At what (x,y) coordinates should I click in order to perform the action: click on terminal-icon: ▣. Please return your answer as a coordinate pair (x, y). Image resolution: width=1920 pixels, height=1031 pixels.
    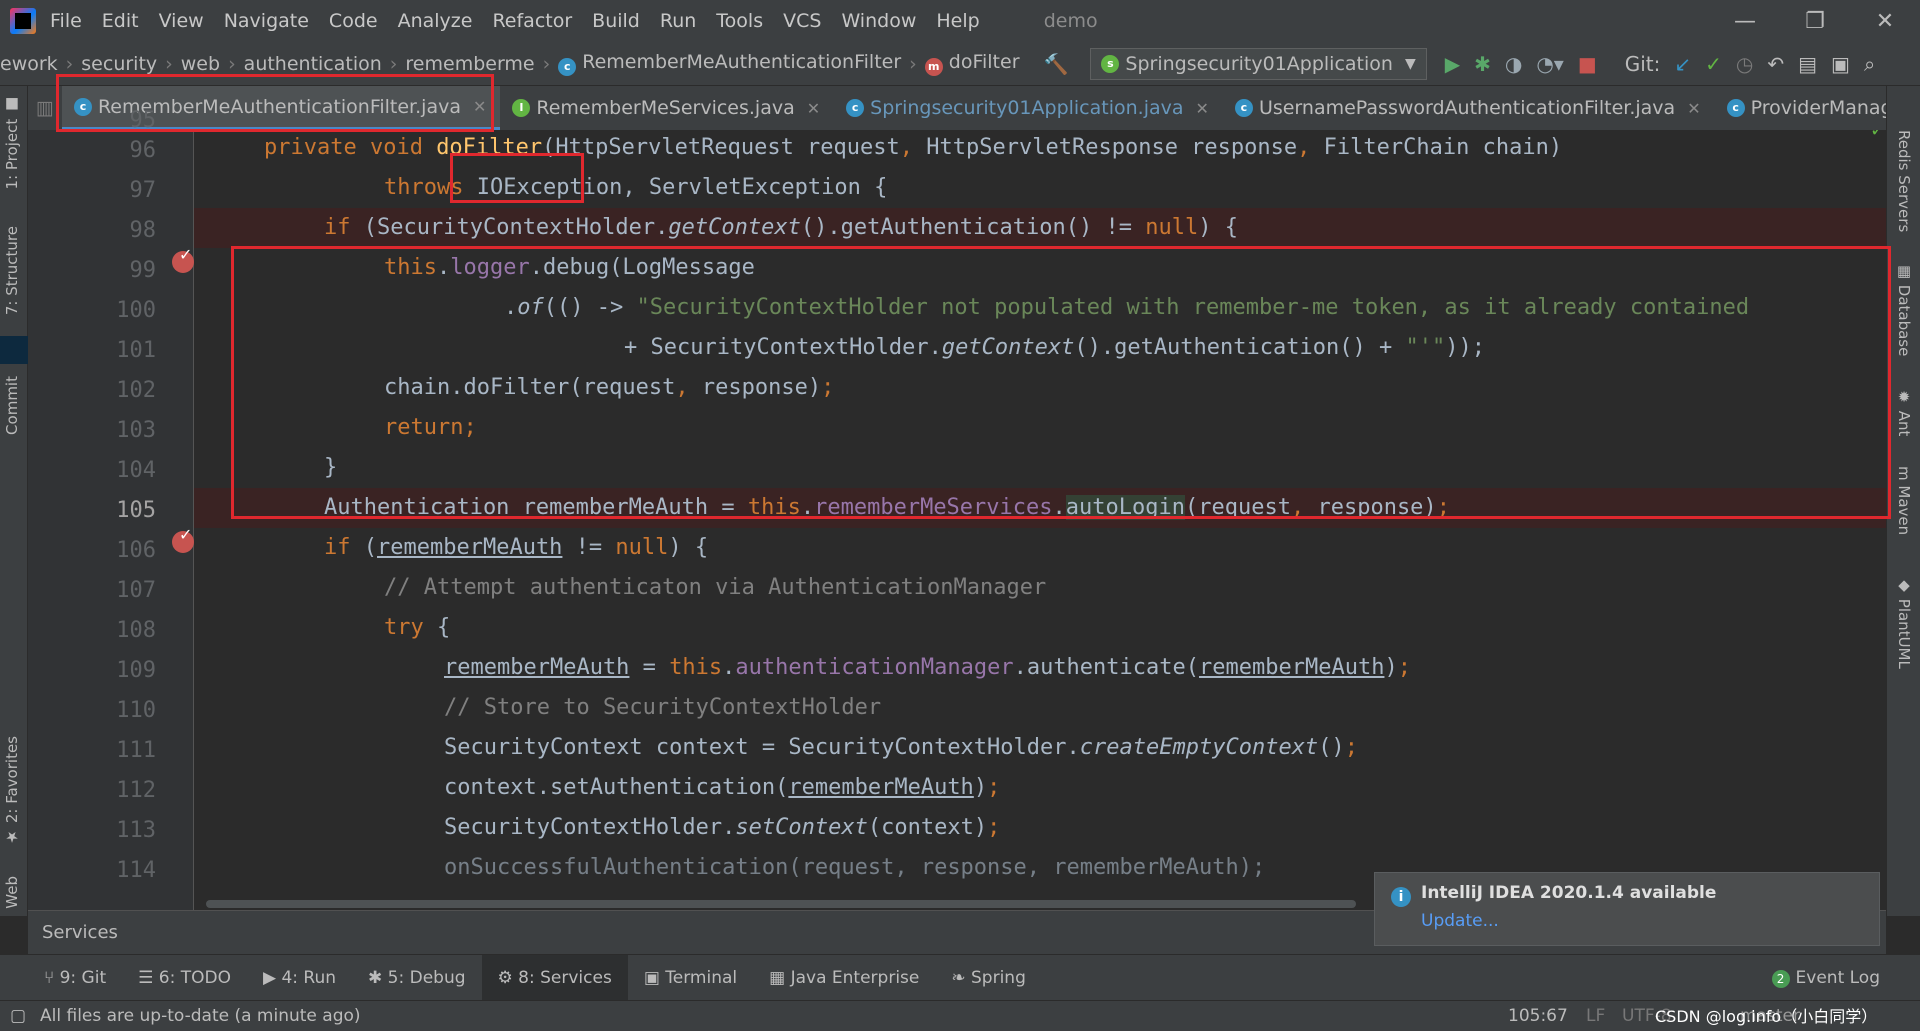
    Looking at the image, I should click on (654, 977).